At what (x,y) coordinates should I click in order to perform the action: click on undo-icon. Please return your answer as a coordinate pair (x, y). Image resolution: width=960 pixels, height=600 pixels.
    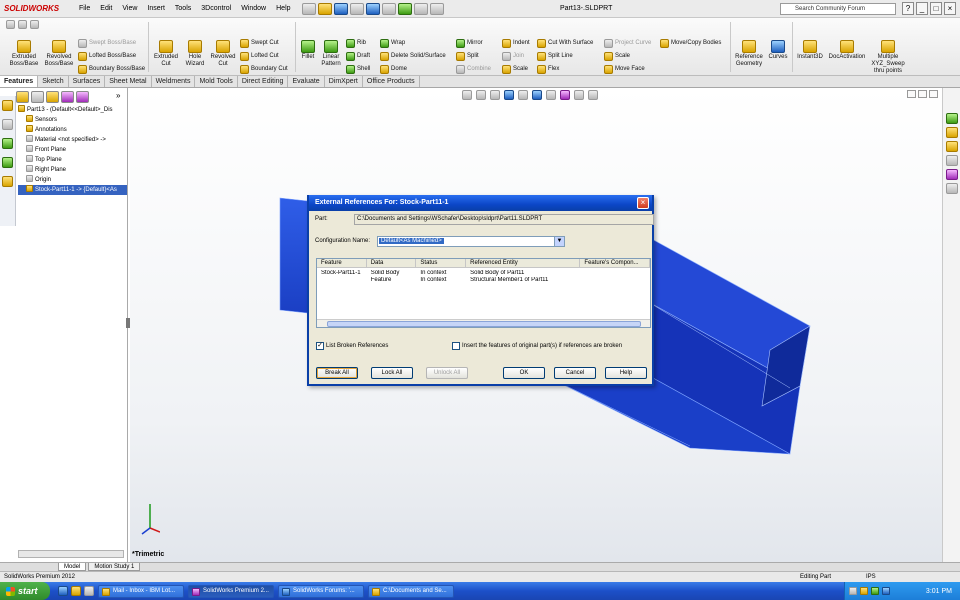
    Looking at the image, I should click on (372, 8).